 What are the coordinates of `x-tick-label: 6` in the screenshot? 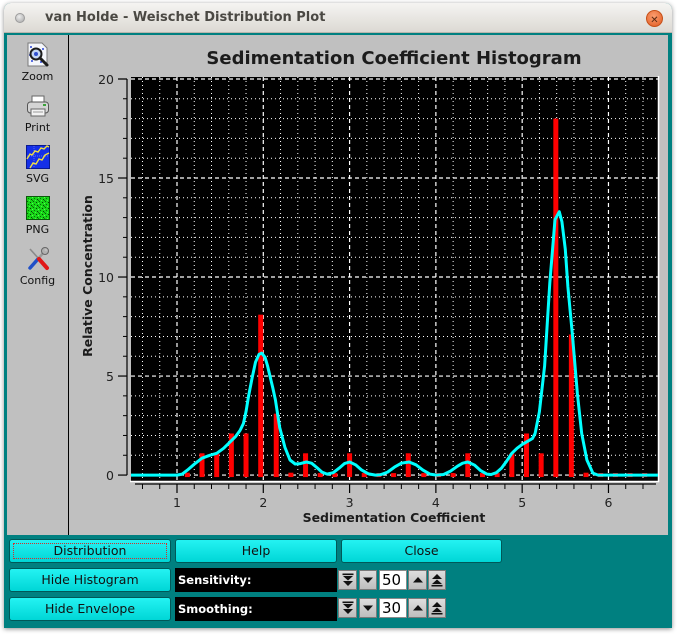 It's located at (608, 502).